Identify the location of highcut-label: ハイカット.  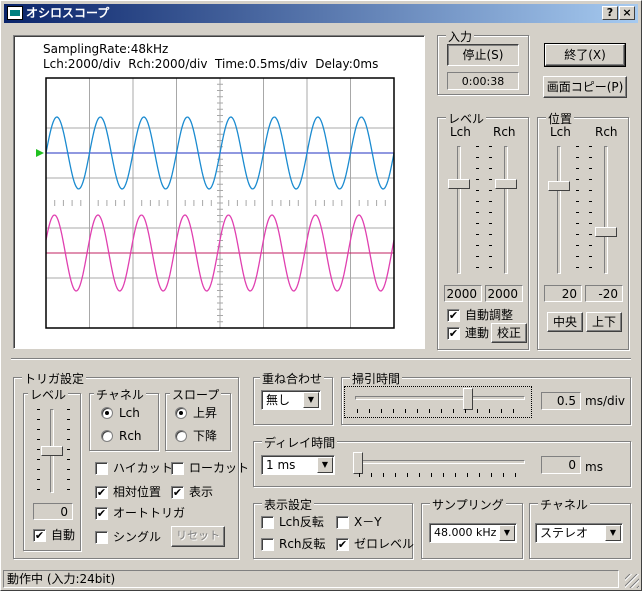
(143, 468).